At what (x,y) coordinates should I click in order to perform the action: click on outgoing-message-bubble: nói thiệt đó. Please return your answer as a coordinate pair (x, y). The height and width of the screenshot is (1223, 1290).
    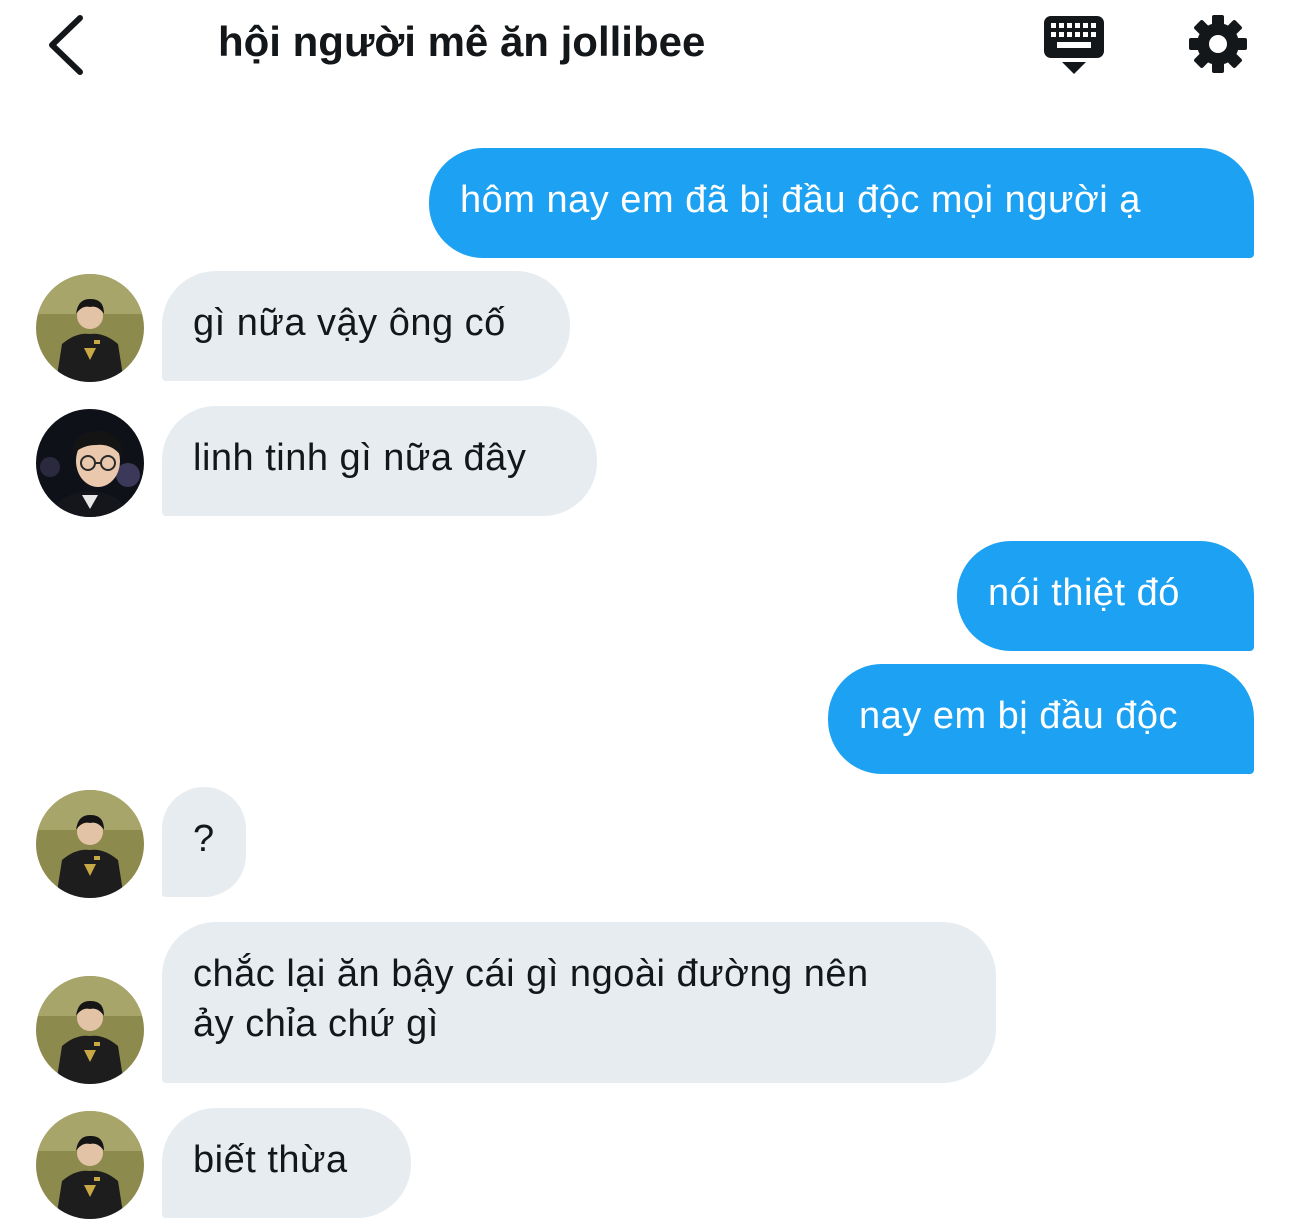
    Looking at the image, I should click on (1105, 596).